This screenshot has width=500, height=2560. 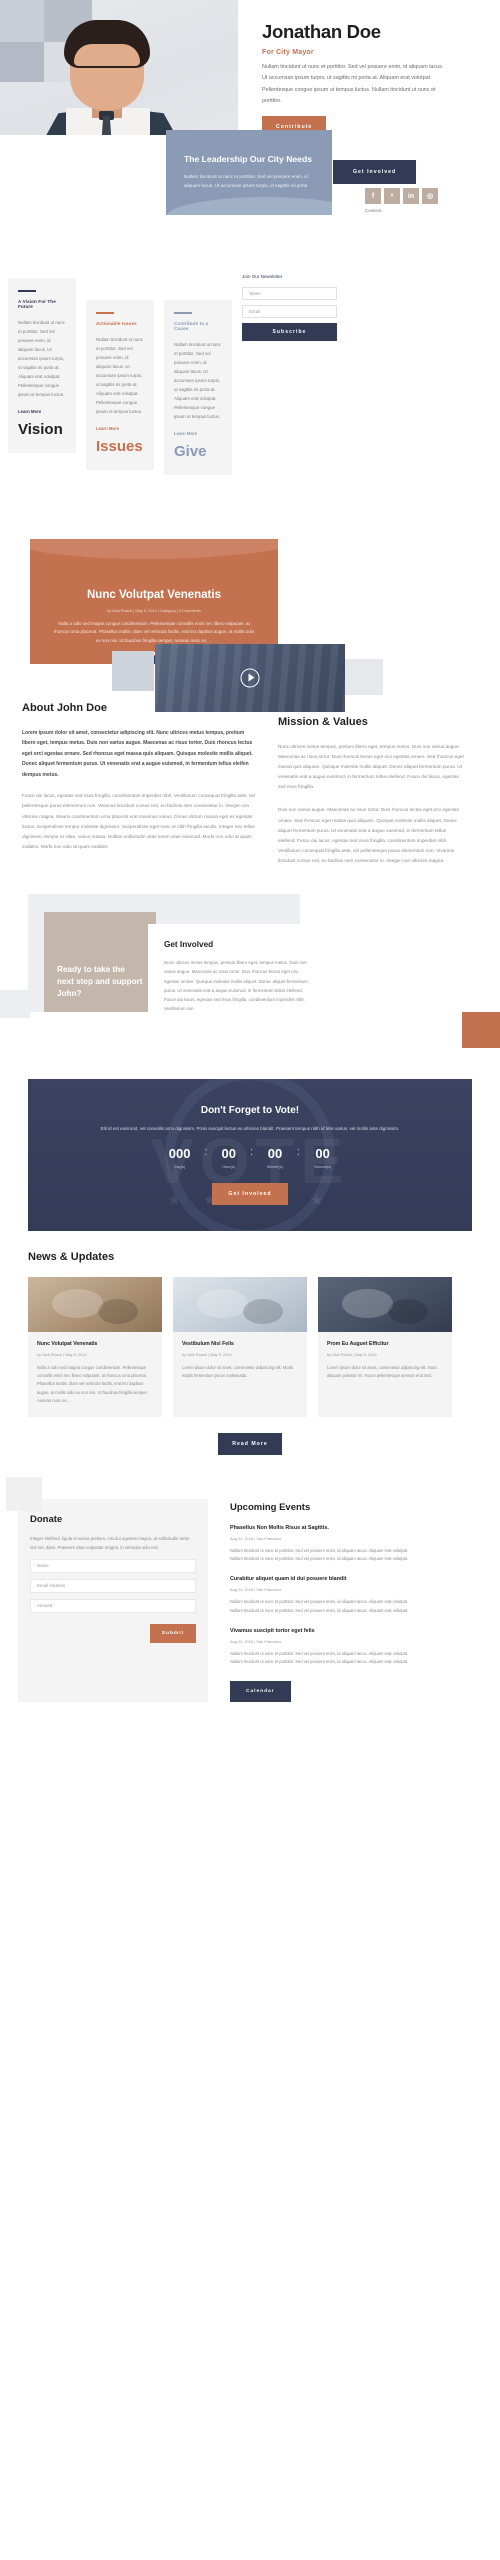 I want to click on newsletter-heading: Join Our Newsletter, so click(x=262, y=276).